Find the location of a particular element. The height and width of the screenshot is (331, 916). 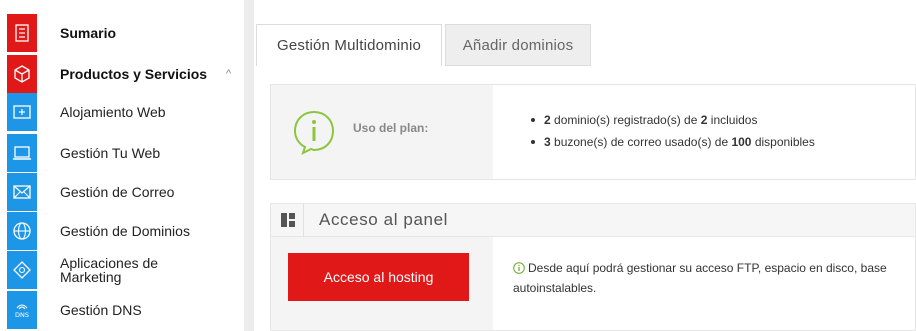

sidebar-item-label: Gestión DNS is located at coordinates (101, 310).